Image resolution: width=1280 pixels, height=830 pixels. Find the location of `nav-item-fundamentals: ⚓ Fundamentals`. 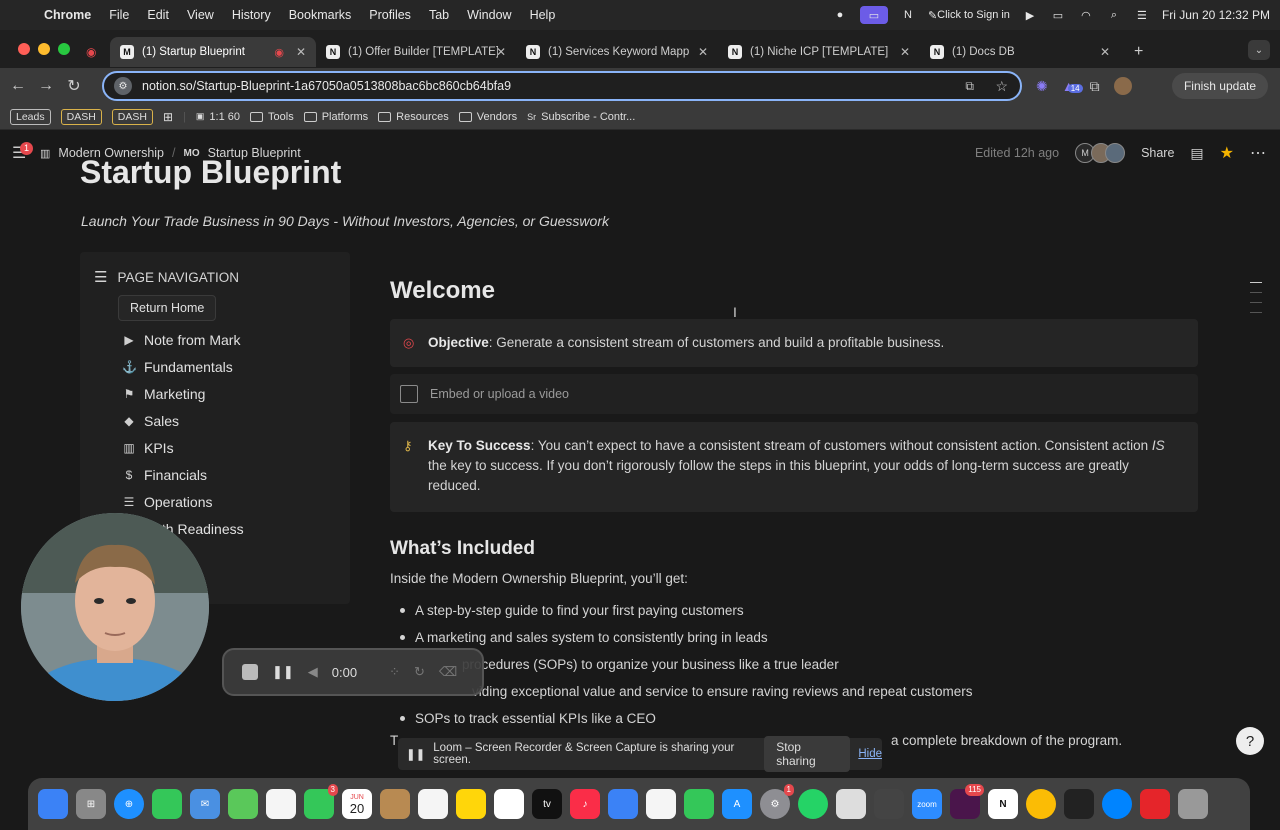

nav-item-fundamentals: ⚓ Fundamentals is located at coordinates (183, 366).